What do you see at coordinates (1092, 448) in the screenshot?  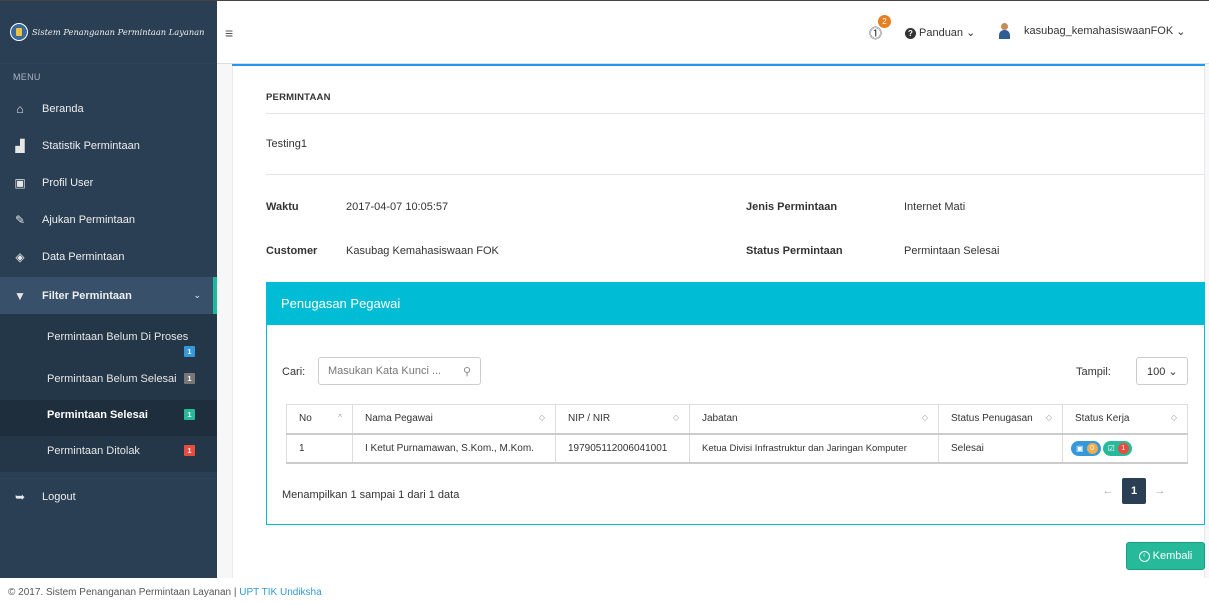 I see `work-count: 0` at bounding box center [1092, 448].